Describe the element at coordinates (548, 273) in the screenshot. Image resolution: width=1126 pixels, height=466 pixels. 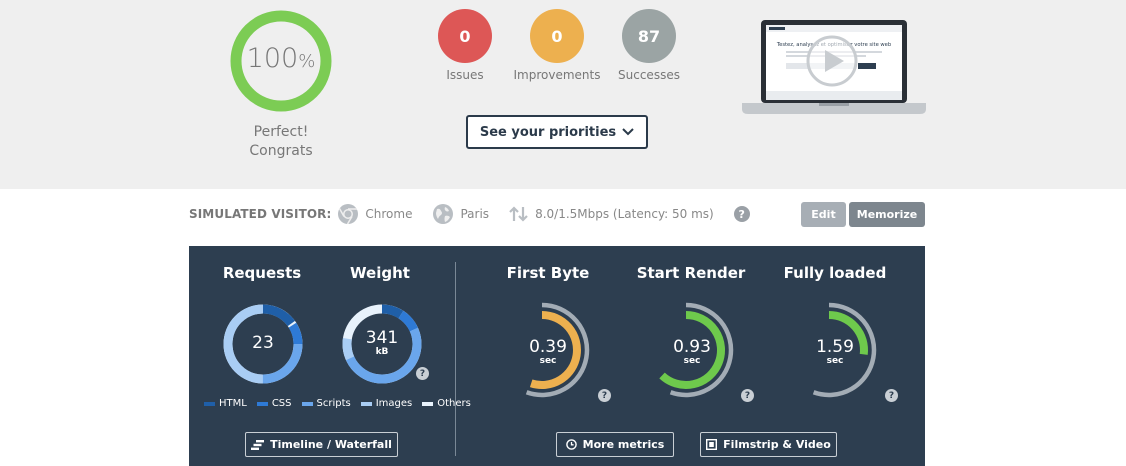
I see `first-byte-title: First Byte` at that location.